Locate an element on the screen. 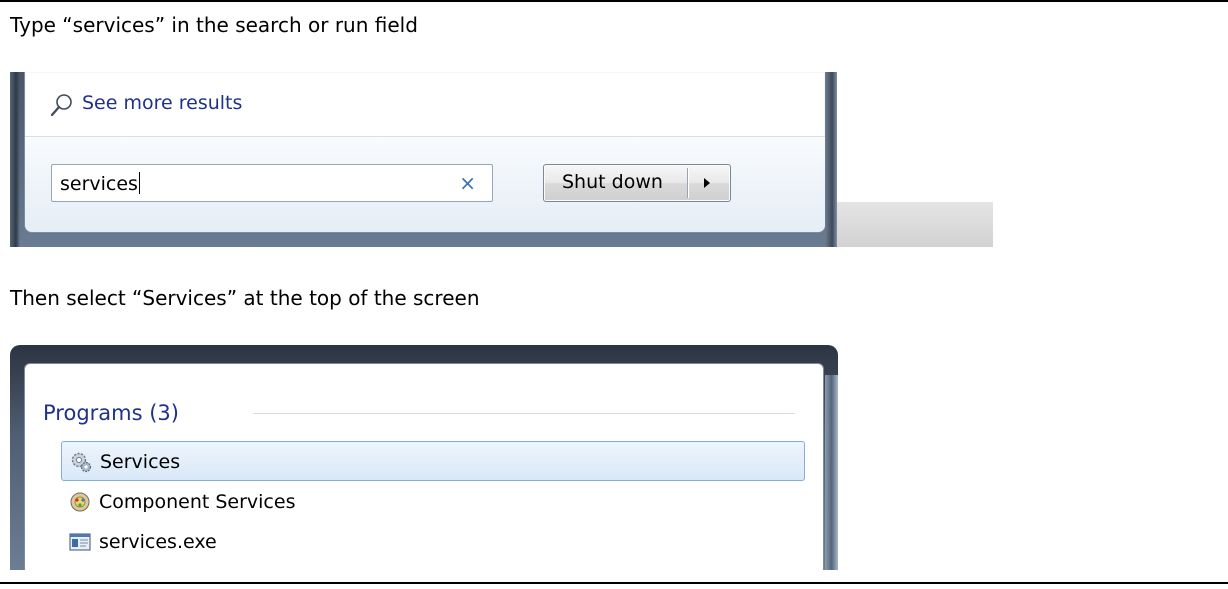  search-icon is located at coordinates (61, 105).